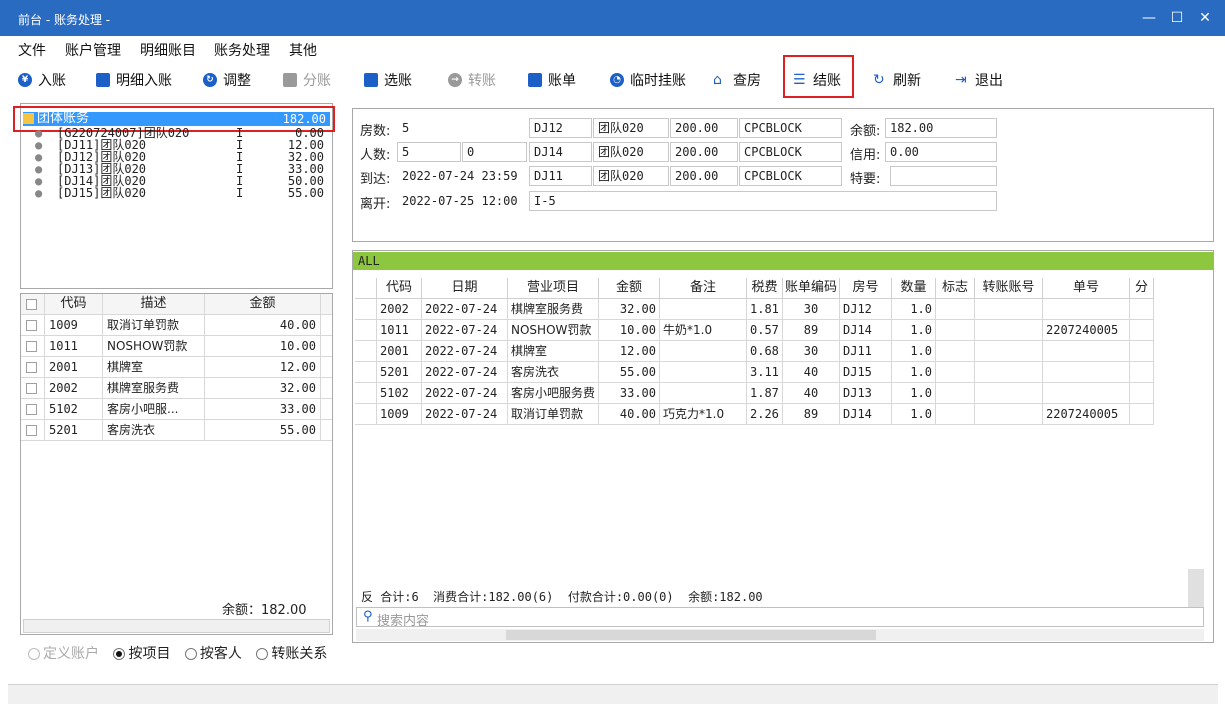  Describe the element at coordinates (177, 653) in the screenshot. I see `view-mode-radios: 定义账户 按项目 按客人 转账关系` at that location.